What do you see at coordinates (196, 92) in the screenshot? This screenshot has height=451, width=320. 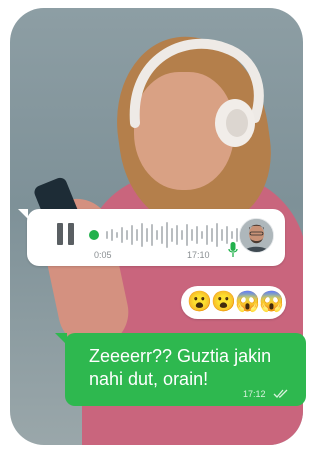 I see `headphones-icon` at bounding box center [196, 92].